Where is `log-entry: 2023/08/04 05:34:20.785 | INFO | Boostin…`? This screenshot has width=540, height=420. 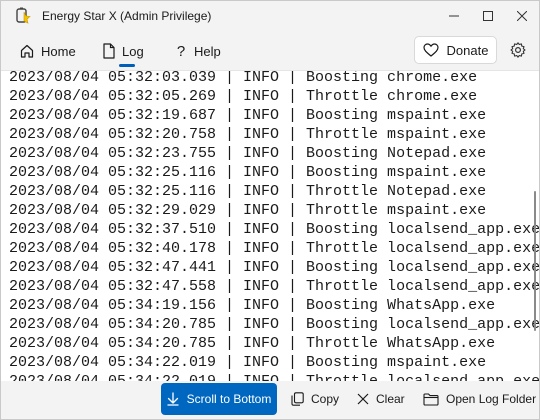
log-entry: 2023/08/04 05:34:20.785 | INFO | Boostin… is located at coordinates (274, 324).